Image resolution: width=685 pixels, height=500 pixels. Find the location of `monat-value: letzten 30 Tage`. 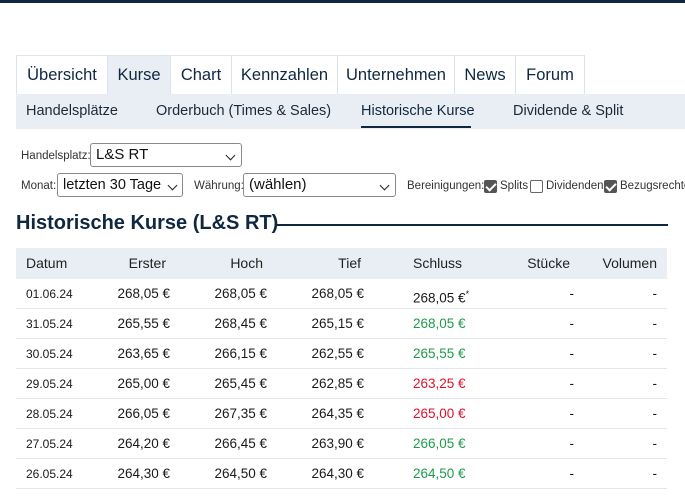

monat-value: letzten 30 Tage is located at coordinates (112, 185).